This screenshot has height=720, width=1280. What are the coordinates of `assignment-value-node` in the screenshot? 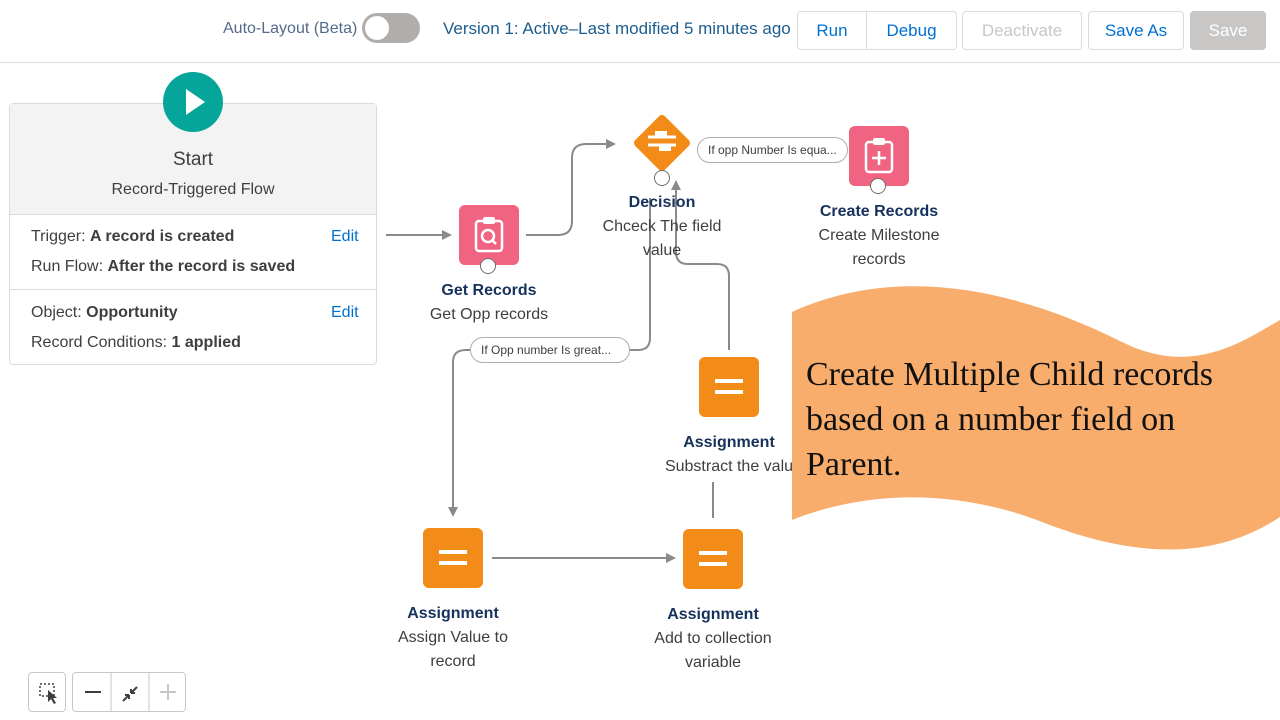 It's located at (453, 558).